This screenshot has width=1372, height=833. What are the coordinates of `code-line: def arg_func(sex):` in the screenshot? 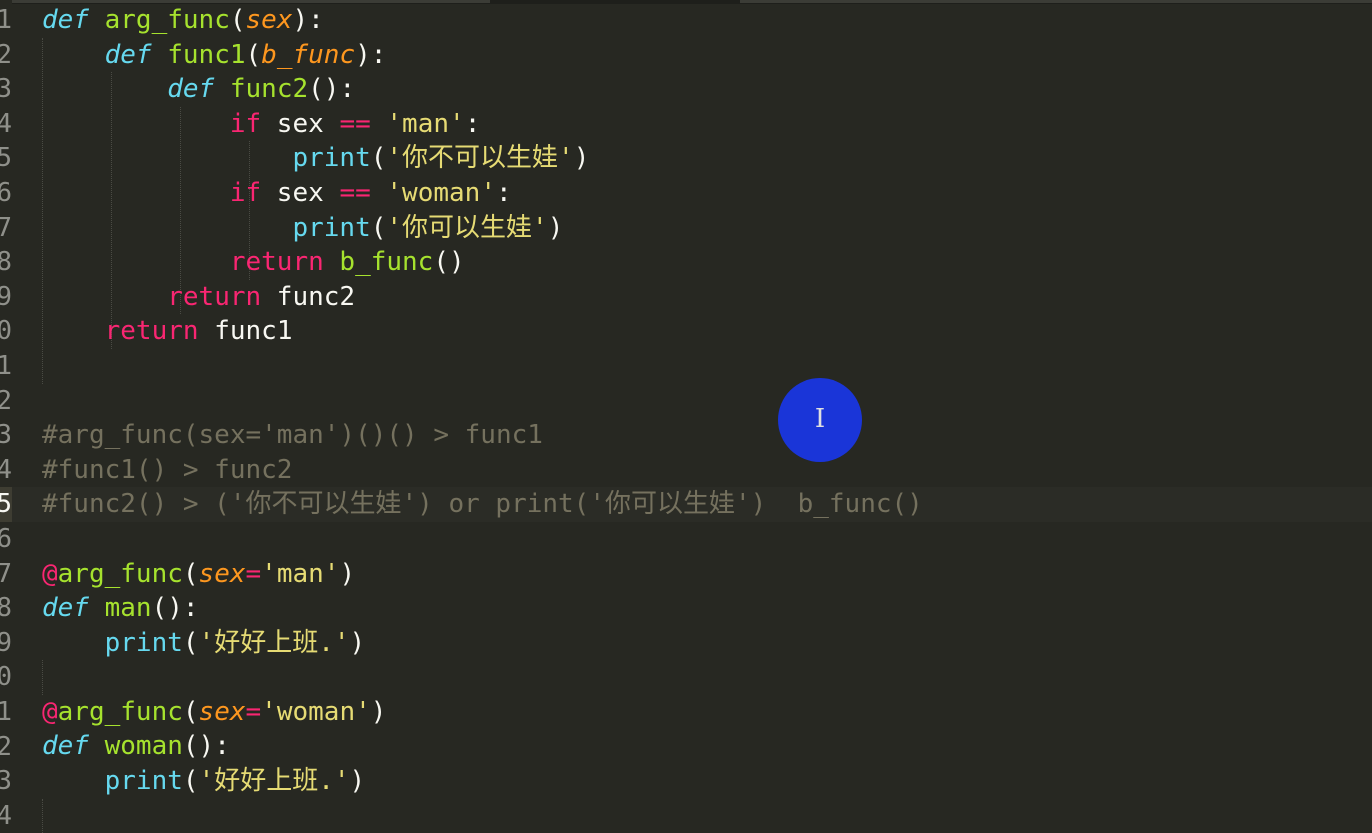 It's located at (482, 20).